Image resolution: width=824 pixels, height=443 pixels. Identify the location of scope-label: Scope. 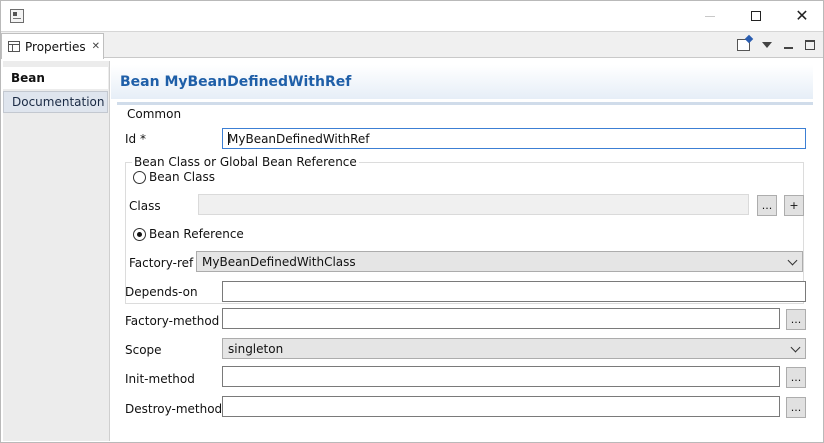
(143, 350).